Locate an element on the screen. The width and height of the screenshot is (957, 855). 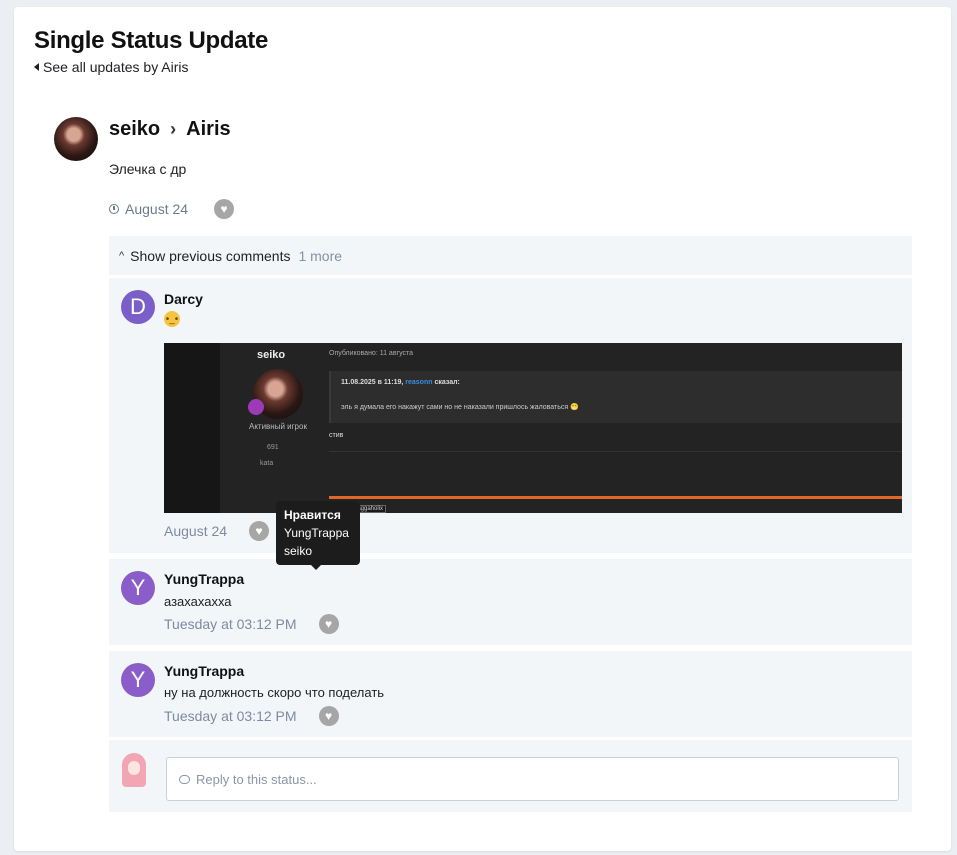
tooltip-user: seiko is located at coordinates (298, 551).